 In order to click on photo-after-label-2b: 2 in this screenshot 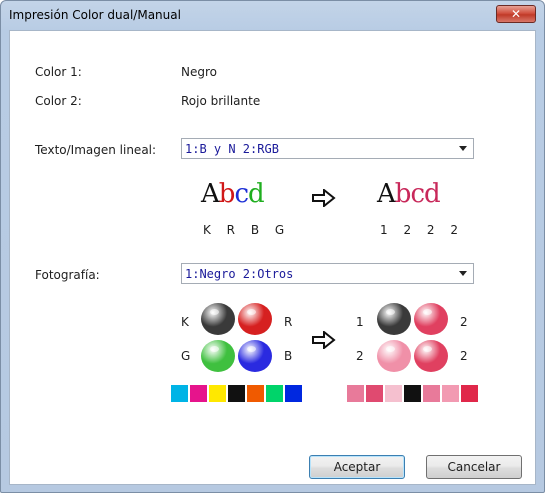, I will do `click(360, 356)`.